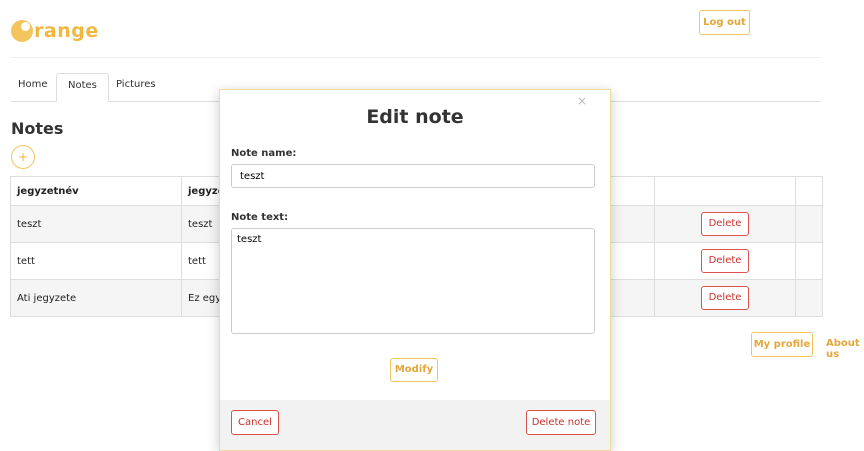 The image size is (864, 451). I want to click on note-name-cell: teszt, so click(96, 224).